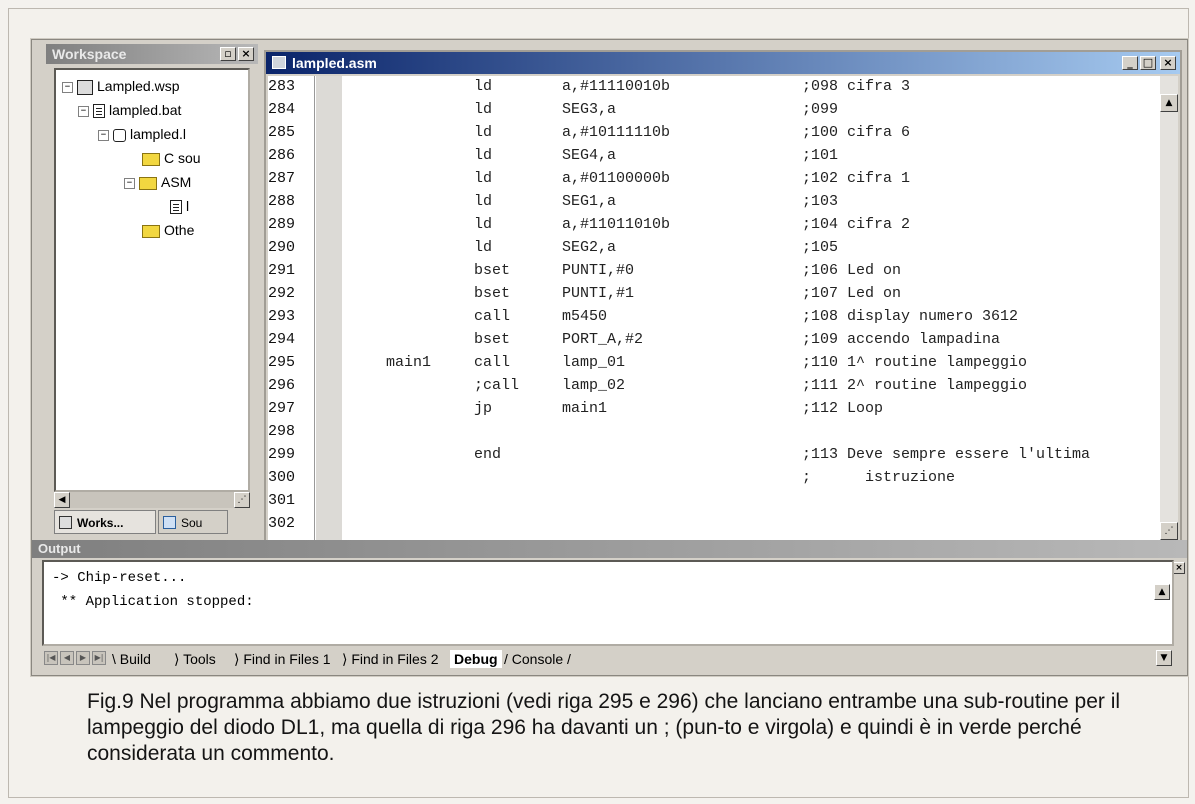 This screenshot has width=1195, height=804. I want to click on tab-label: Tools, so click(199, 659).